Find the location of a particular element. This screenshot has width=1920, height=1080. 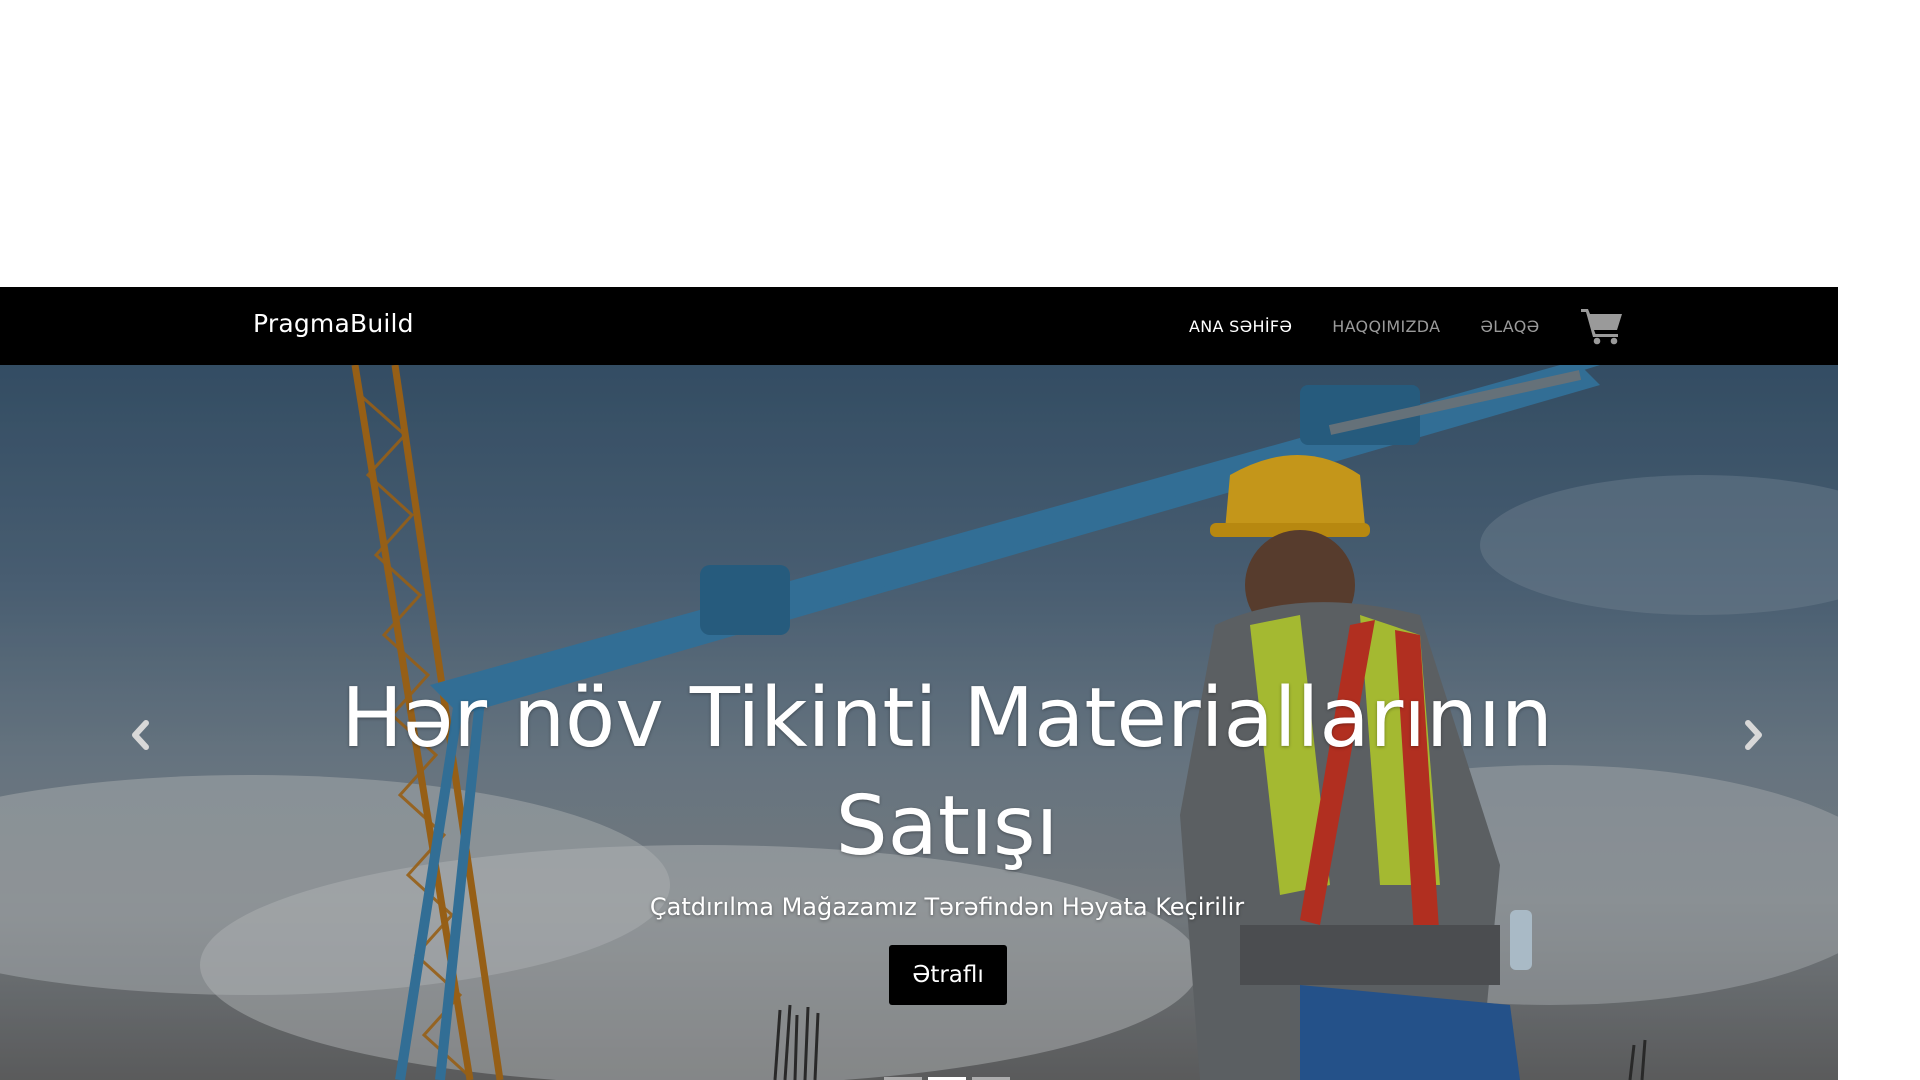

shopping-cart-icon is located at coordinates (1602, 326).